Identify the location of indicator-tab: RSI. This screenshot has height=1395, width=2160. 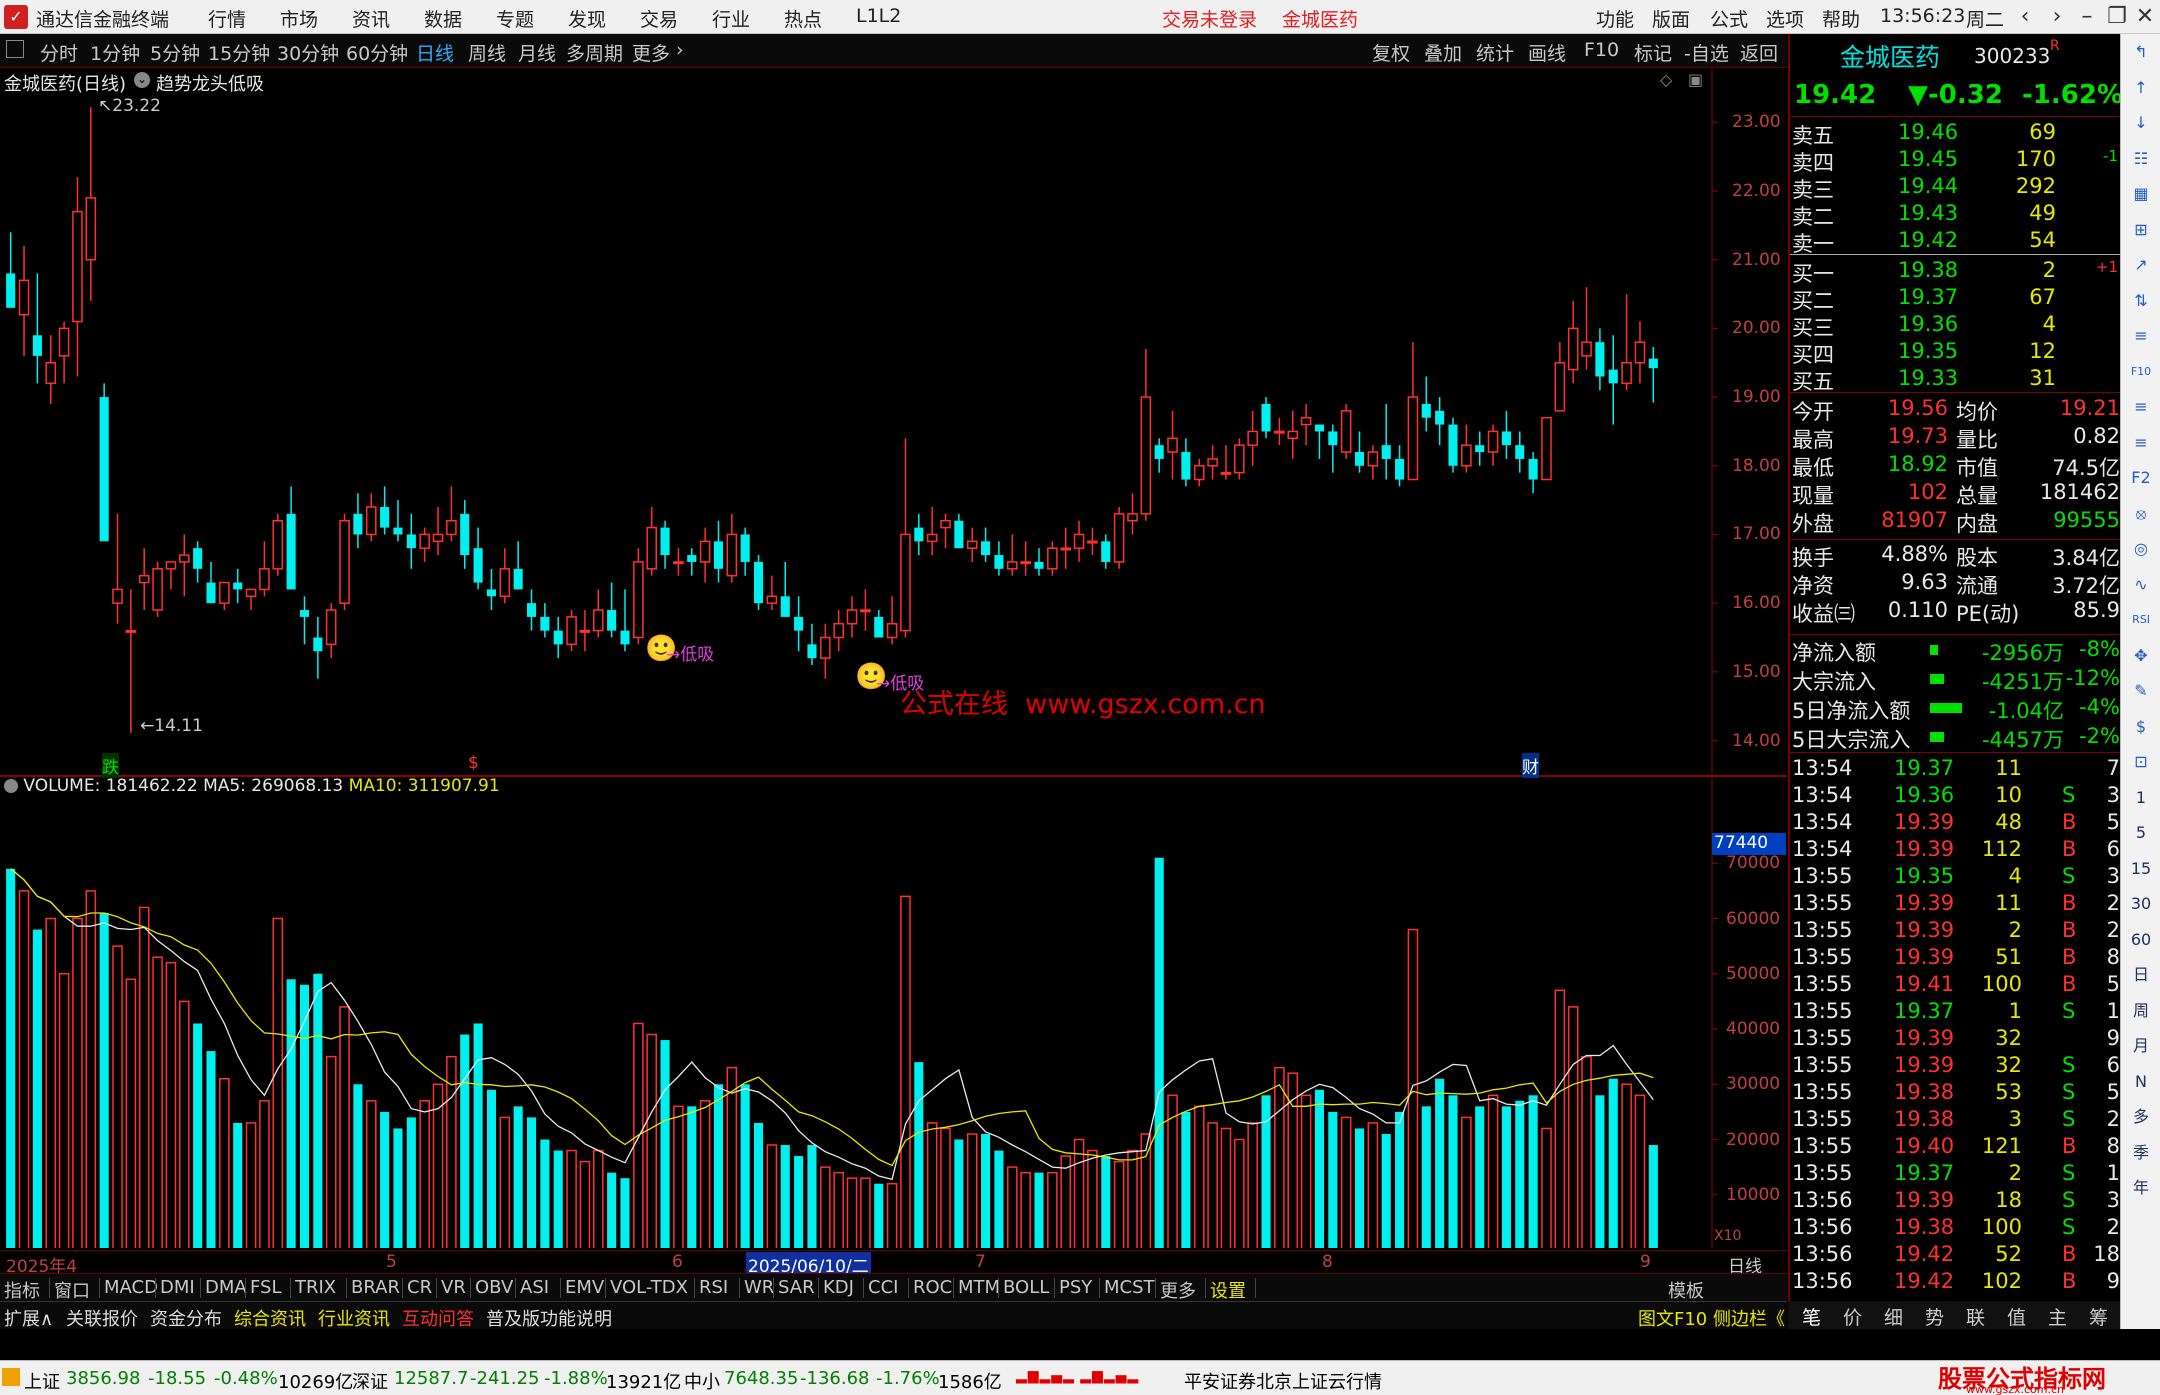
(713, 1287).